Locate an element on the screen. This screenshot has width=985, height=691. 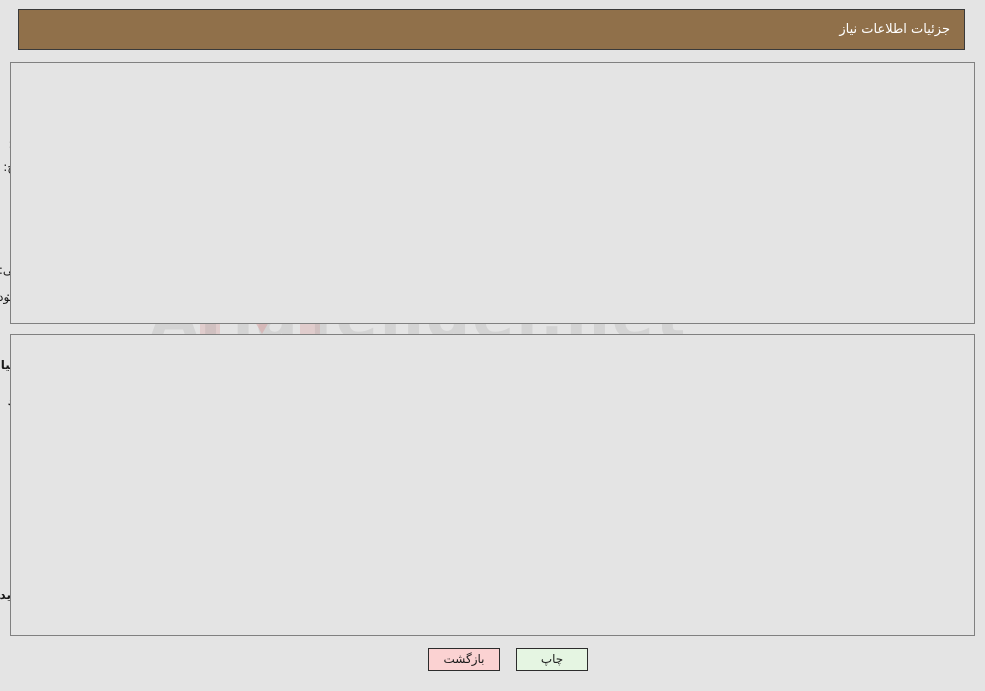
print-button: چاپ is located at coordinates (552, 659).